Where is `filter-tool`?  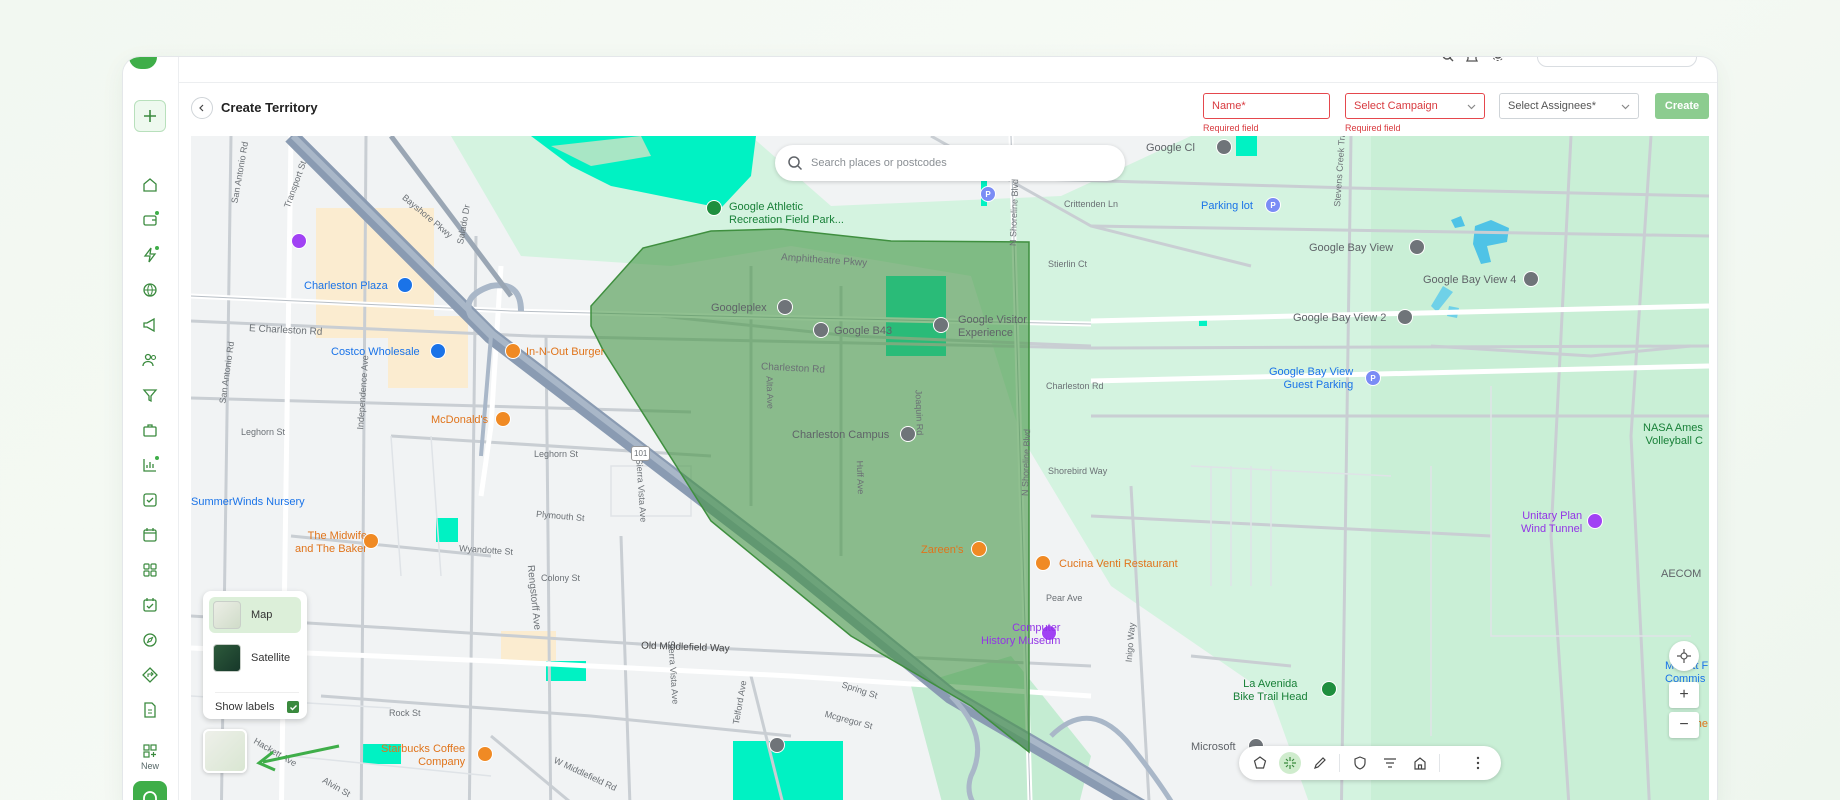
filter-tool is located at coordinates (1390, 763).